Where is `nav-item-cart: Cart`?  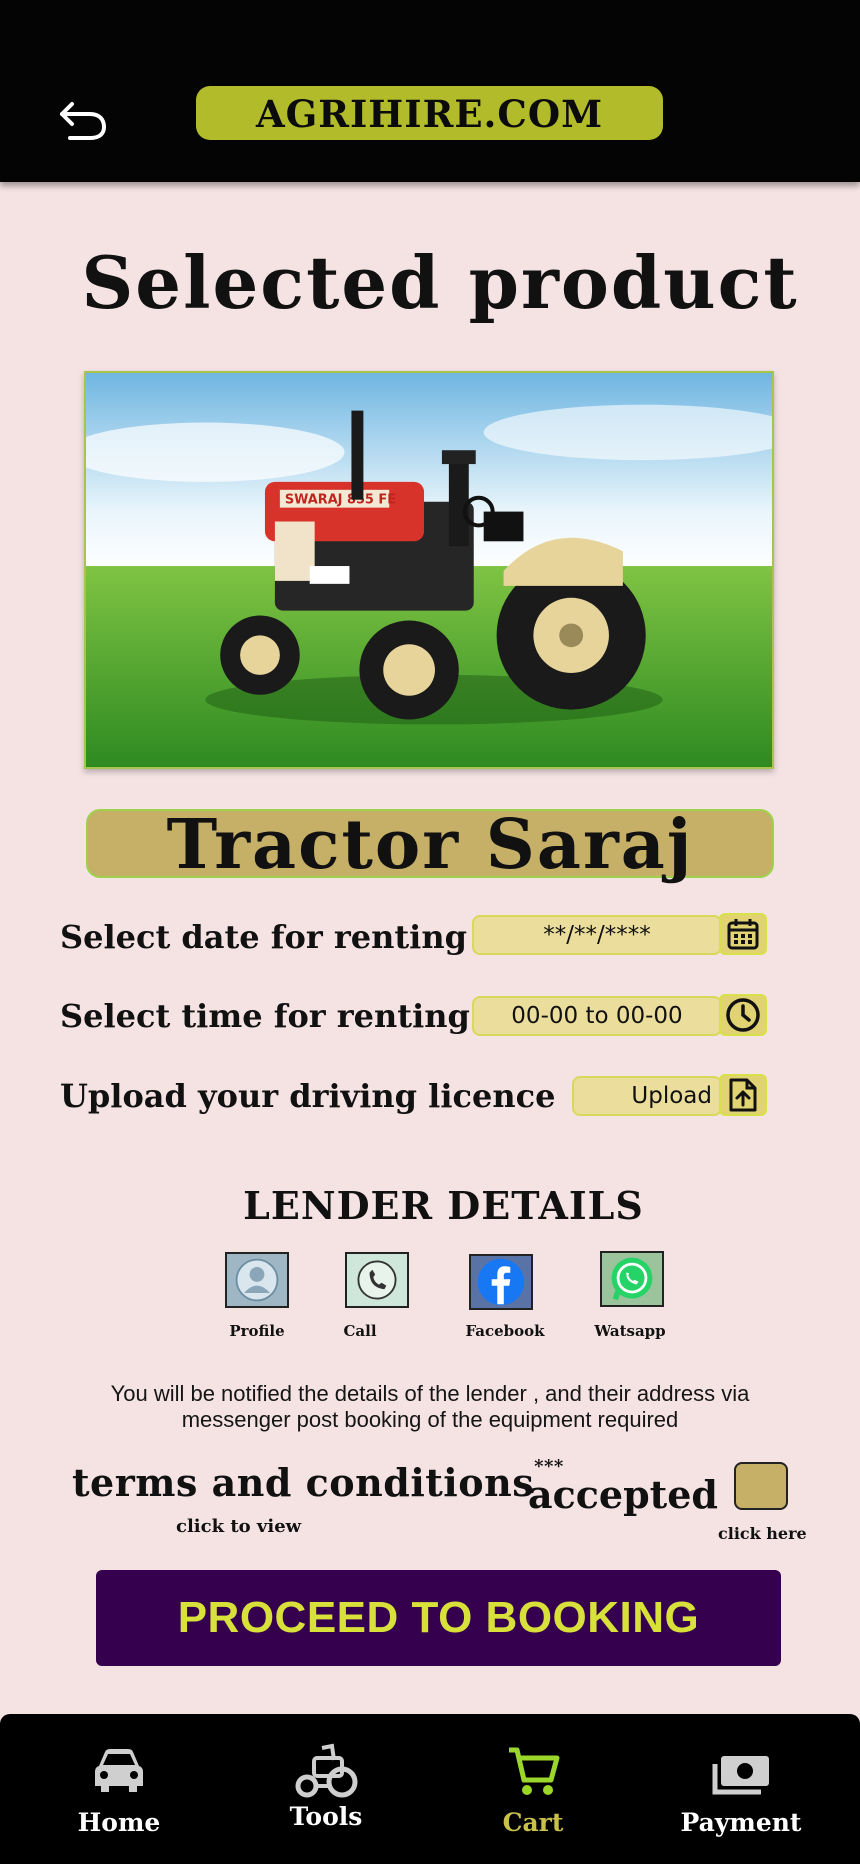 nav-item-cart: Cart is located at coordinates (533, 1789).